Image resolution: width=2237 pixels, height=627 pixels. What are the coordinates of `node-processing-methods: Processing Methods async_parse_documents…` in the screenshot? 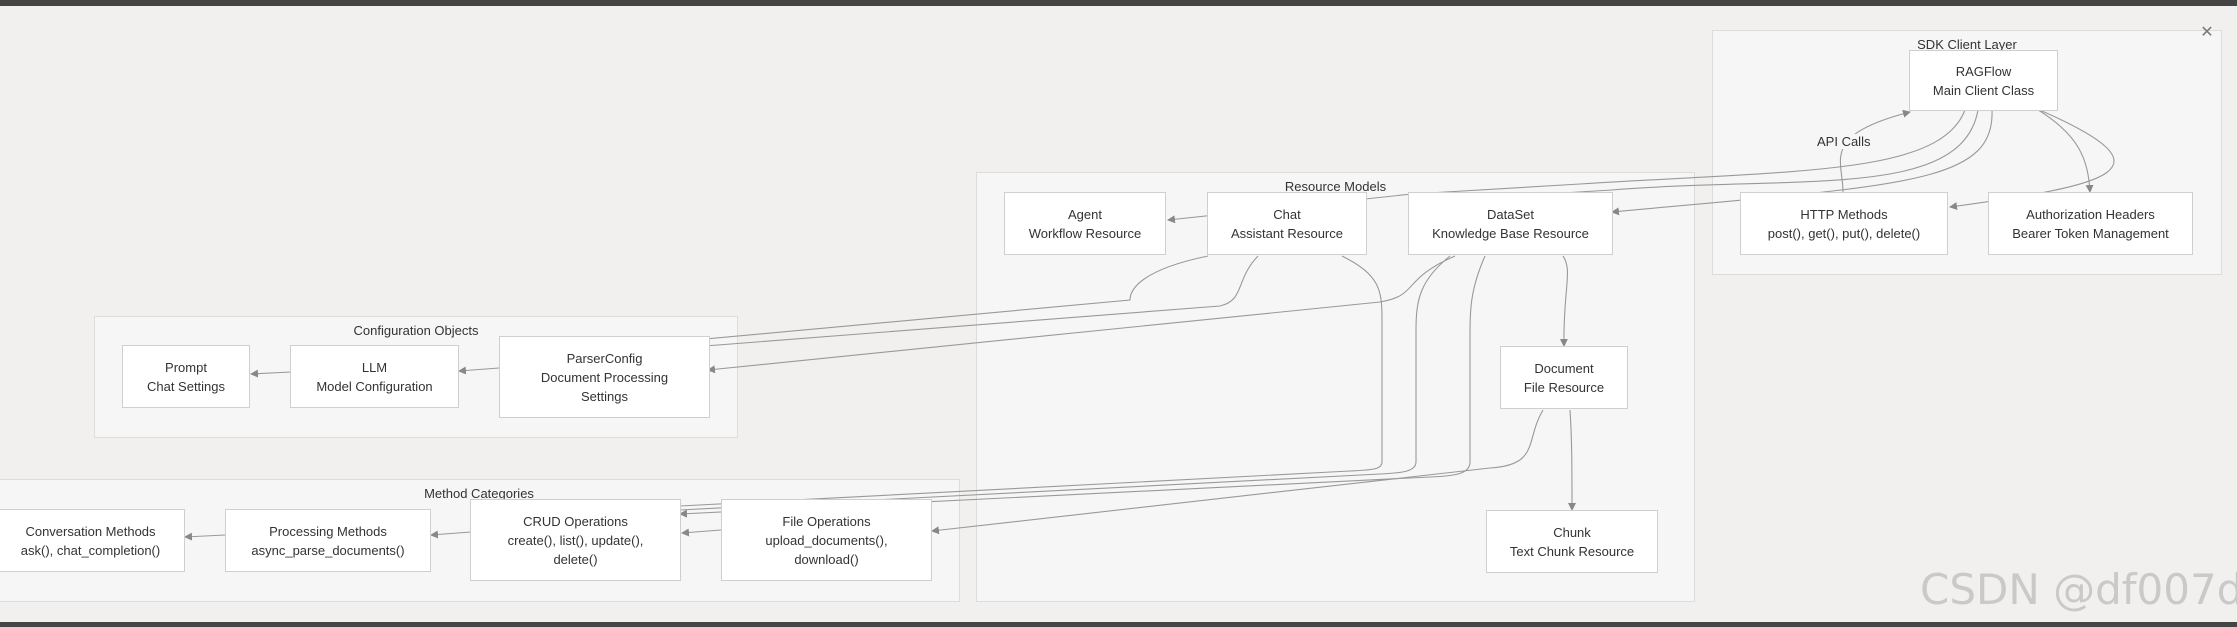 It's located at (328, 540).